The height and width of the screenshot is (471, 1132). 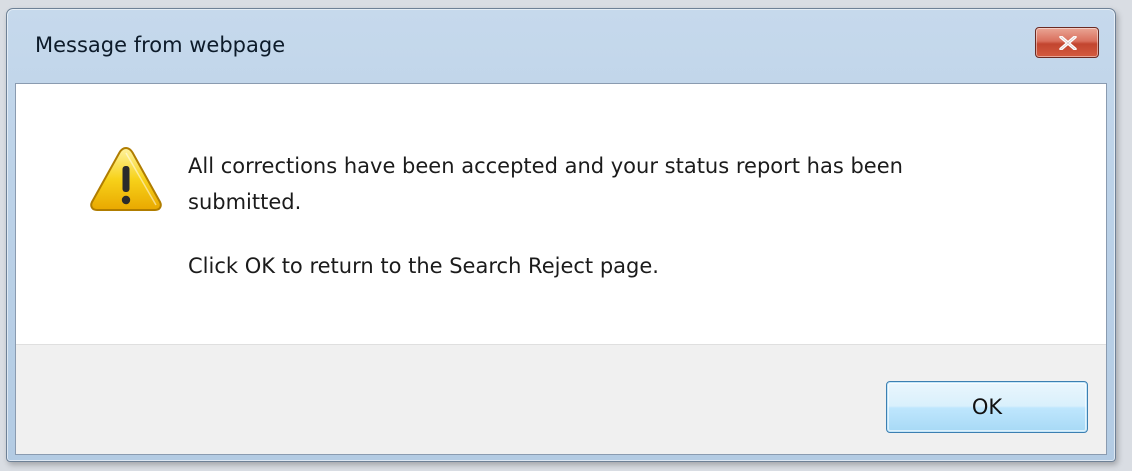 What do you see at coordinates (160, 45) in the screenshot?
I see `dialog-title: Message from webpage` at bounding box center [160, 45].